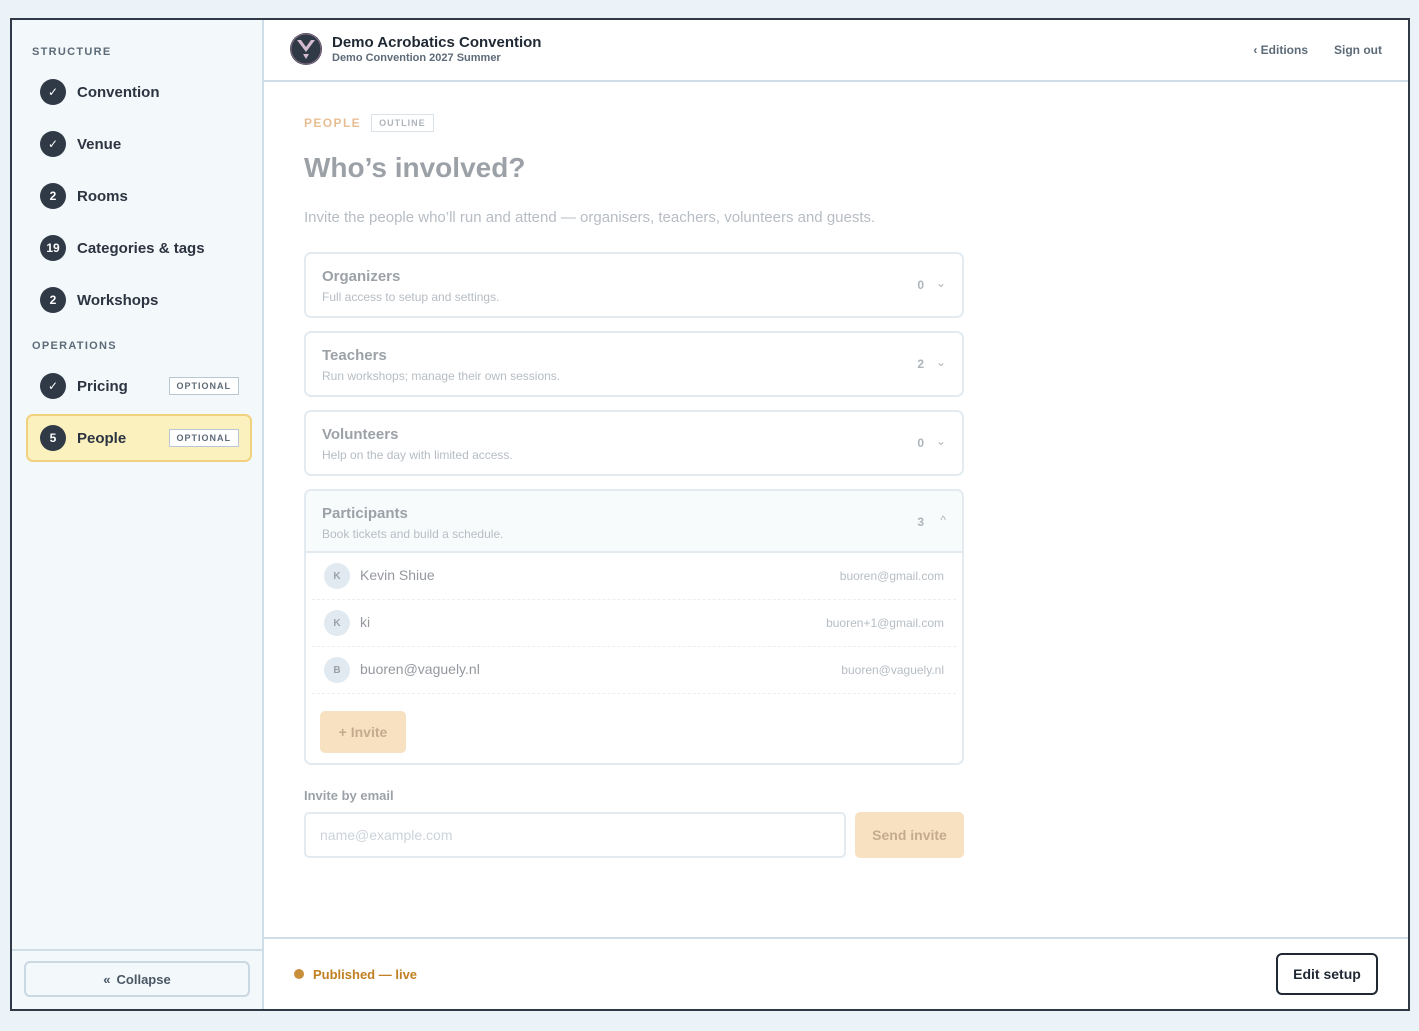  I want to click on status-dot-icon, so click(299, 974).